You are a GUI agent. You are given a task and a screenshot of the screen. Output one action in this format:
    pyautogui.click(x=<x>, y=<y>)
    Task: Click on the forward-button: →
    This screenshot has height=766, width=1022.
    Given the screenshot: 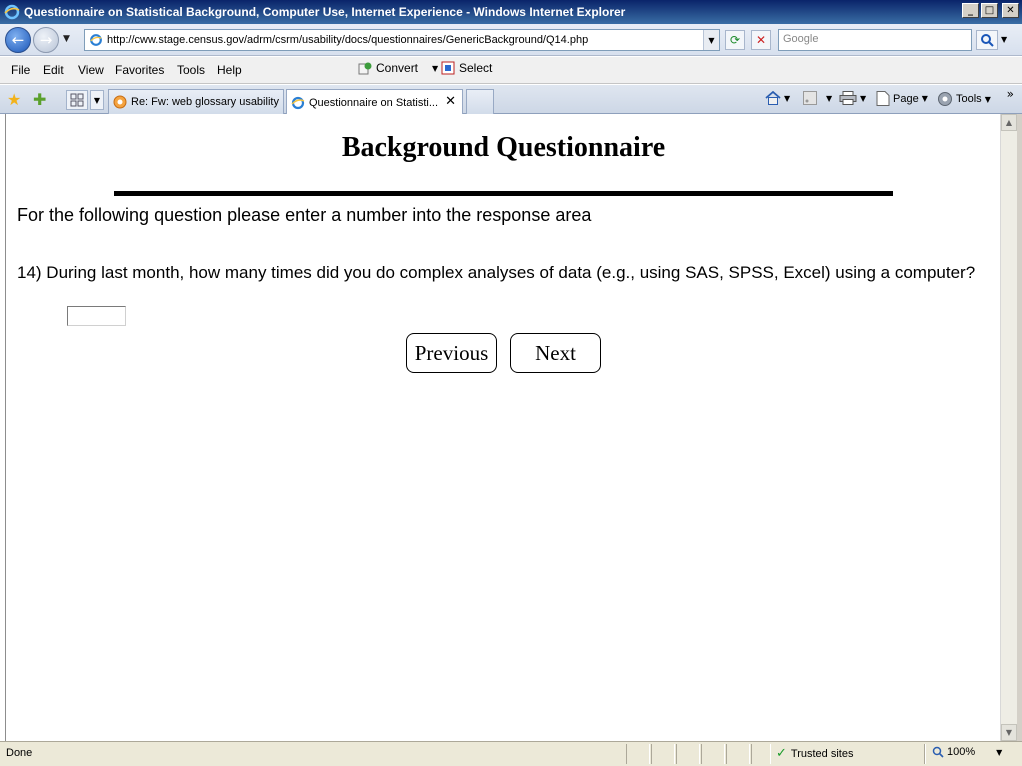 What is the action you would take?
    pyautogui.click(x=46, y=40)
    